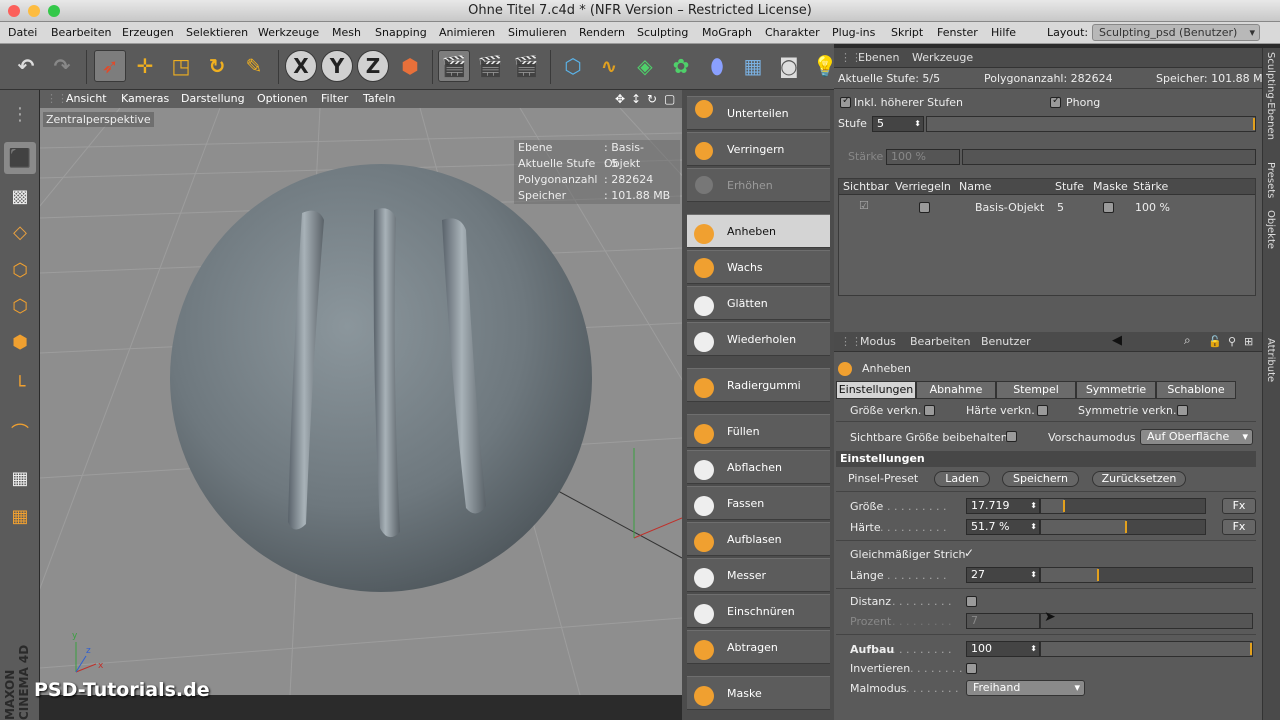  Describe the element at coordinates (1239, 506) in the screenshot. I see `size-fx-button: Fx` at that location.